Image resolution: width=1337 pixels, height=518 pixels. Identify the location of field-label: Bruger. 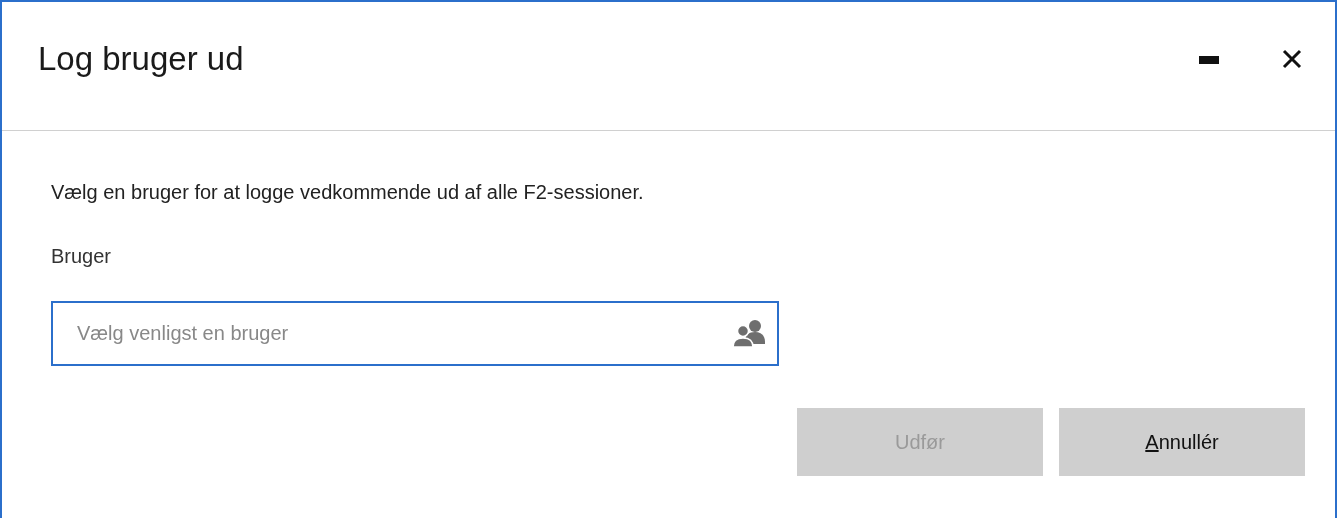
(82, 256).